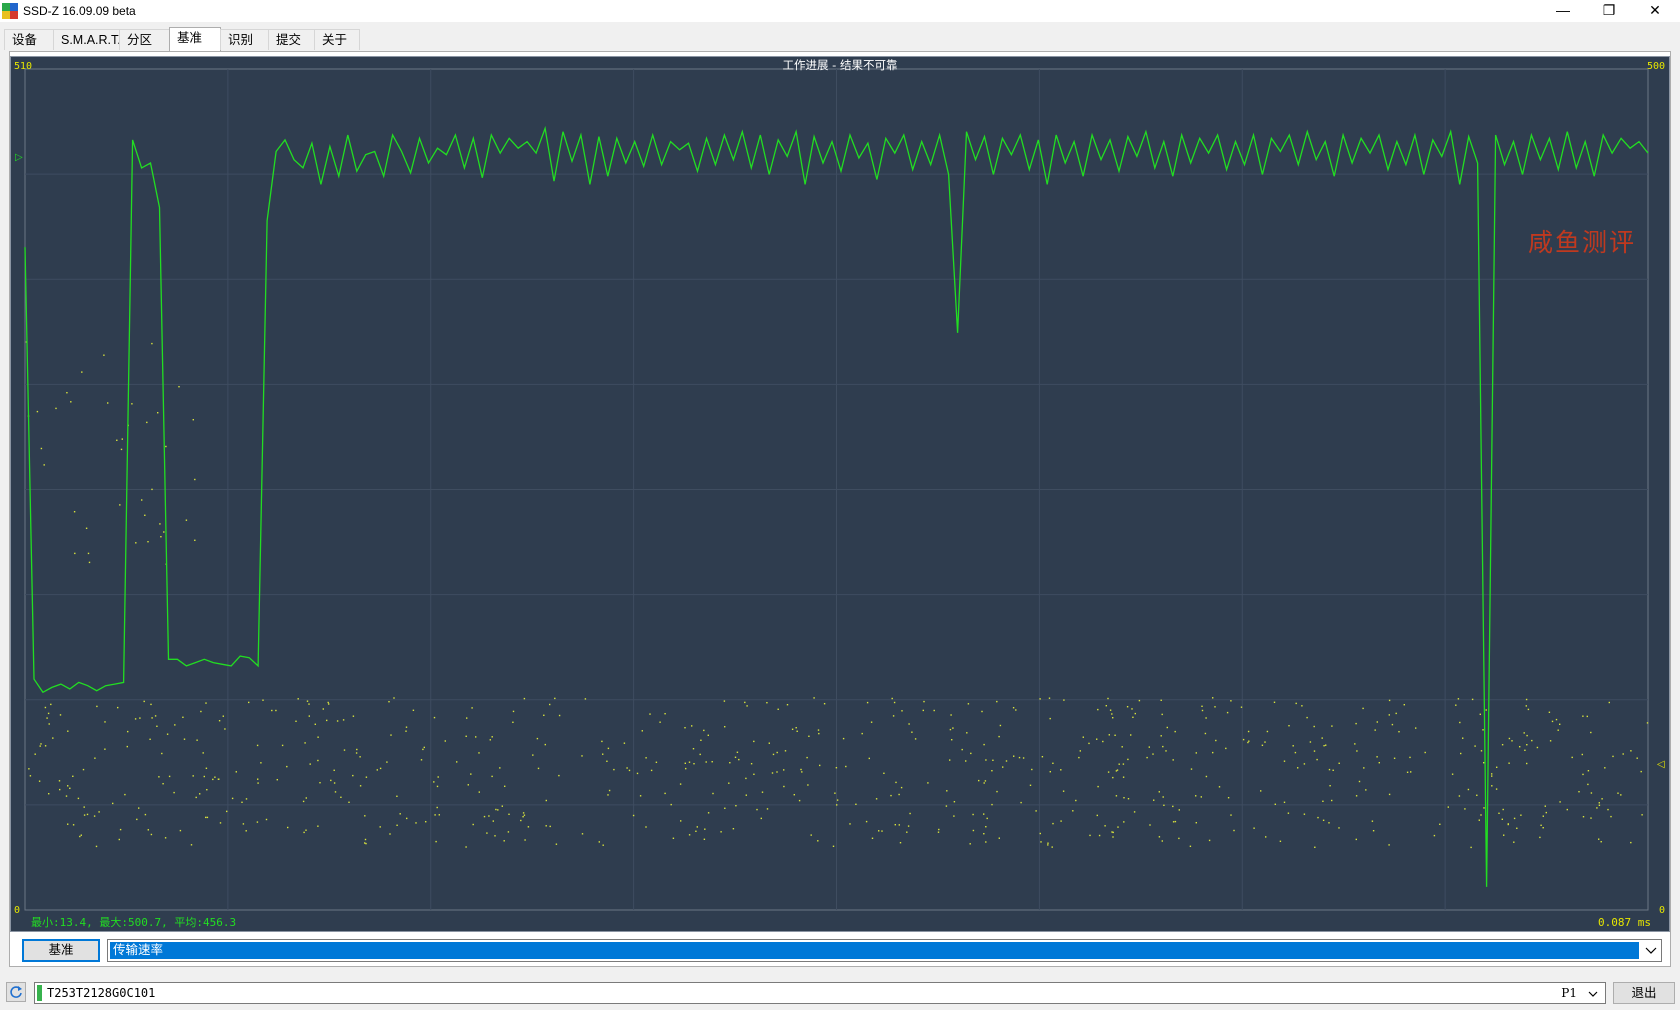 This screenshot has width=1680, height=1010. What do you see at coordinates (1655, 11) in the screenshot?
I see `close-button: ✕` at bounding box center [1655, 11].